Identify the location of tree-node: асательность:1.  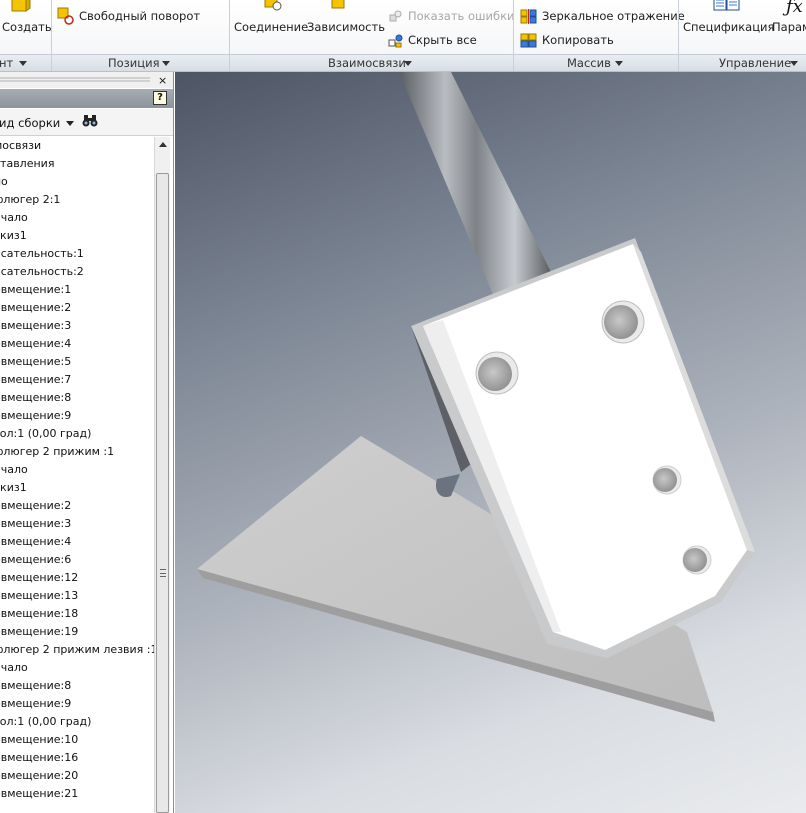
(77, 254).